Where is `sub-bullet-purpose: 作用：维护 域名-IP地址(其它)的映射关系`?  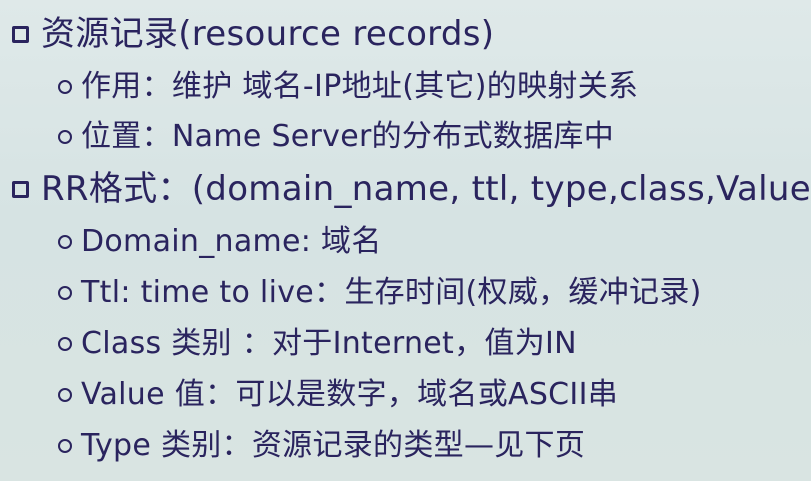
sub-bullet-purpose: 作用：维护 域名-IP地址(其它)的映射关系 is located at coordinates (348, 87).